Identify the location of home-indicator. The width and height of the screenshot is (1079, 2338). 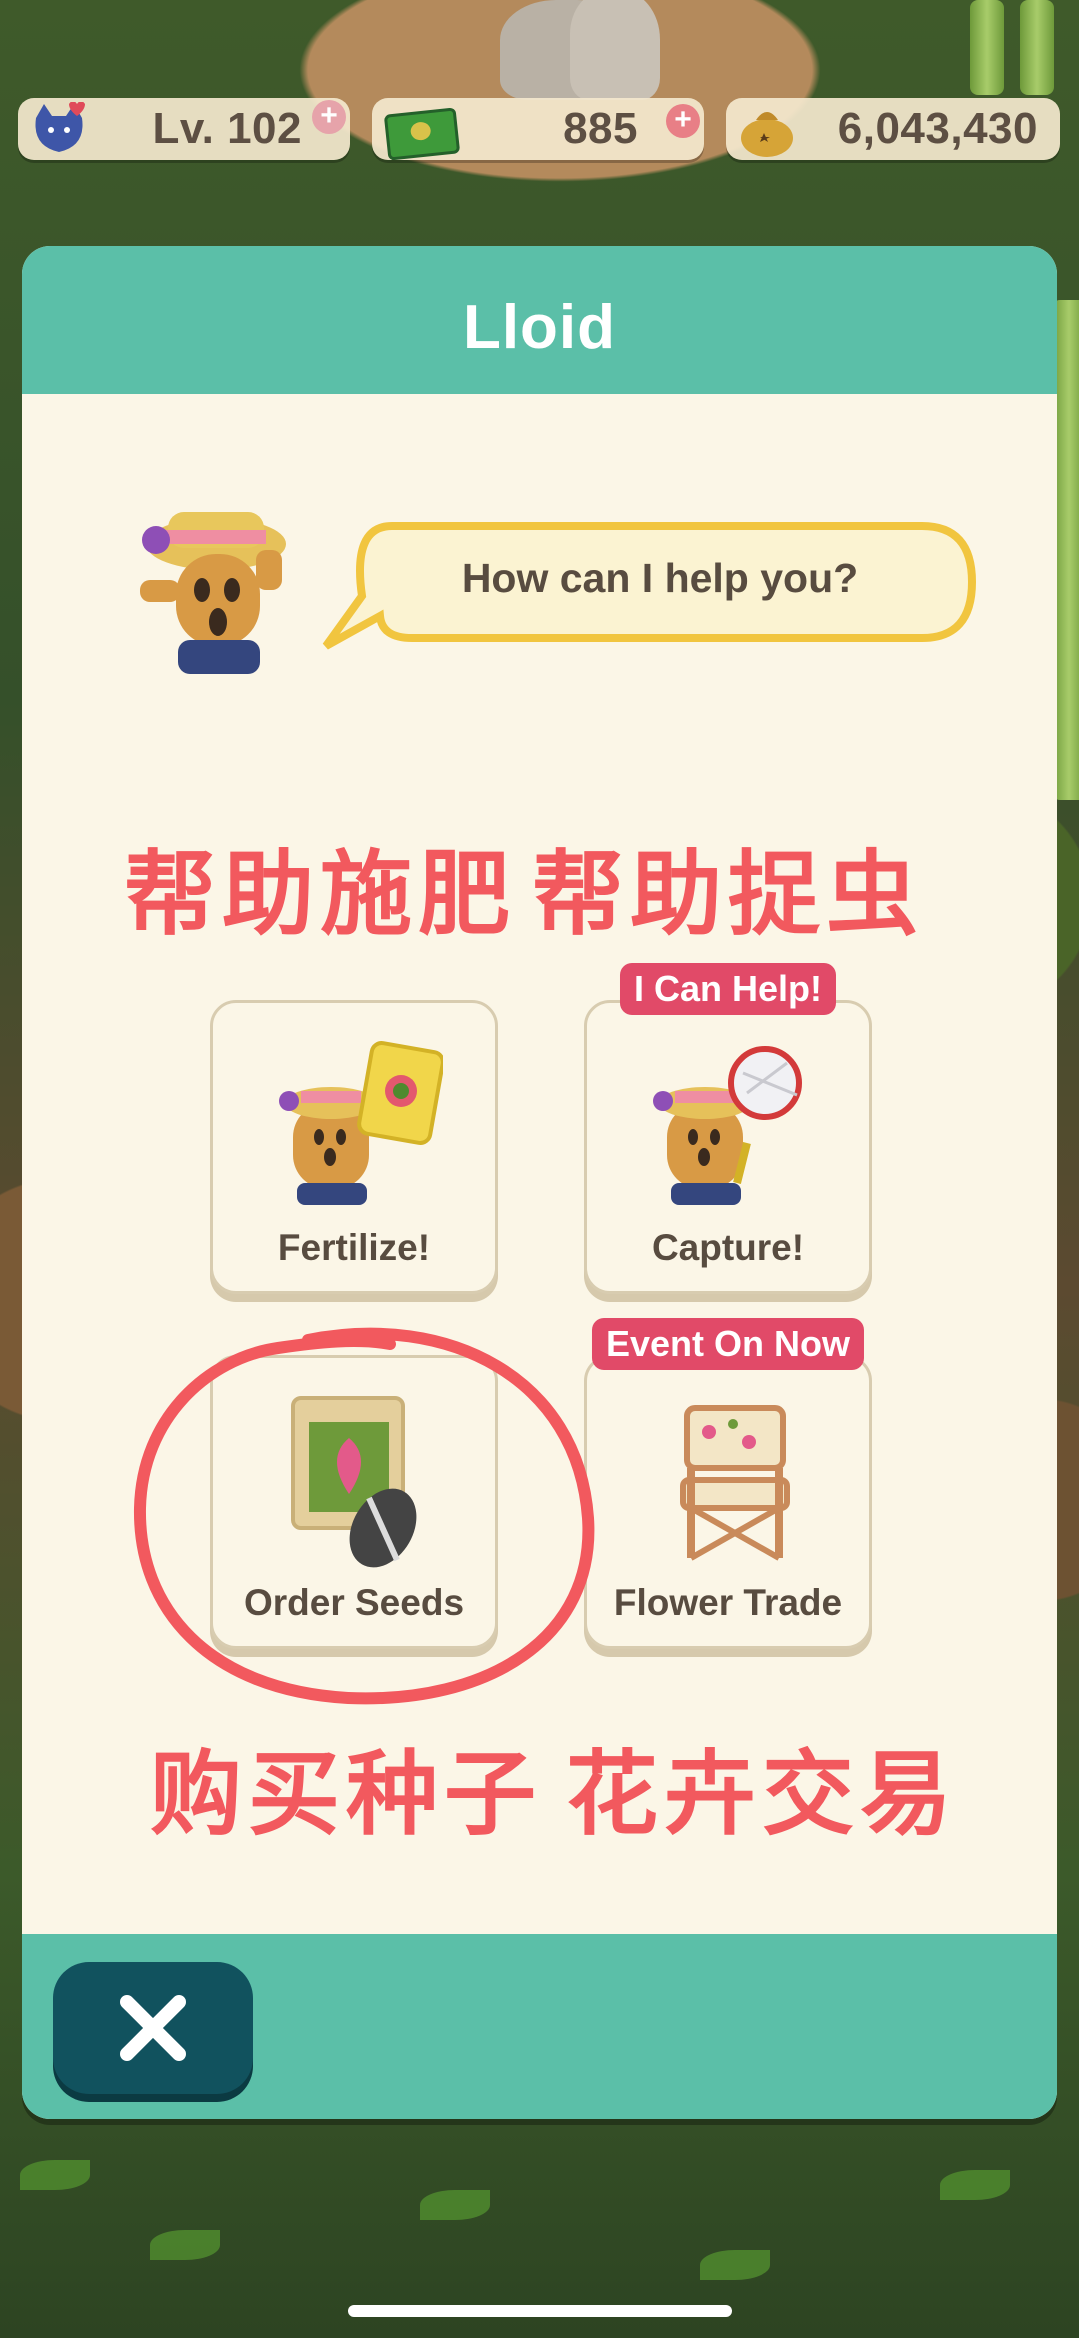
(540, 2311).